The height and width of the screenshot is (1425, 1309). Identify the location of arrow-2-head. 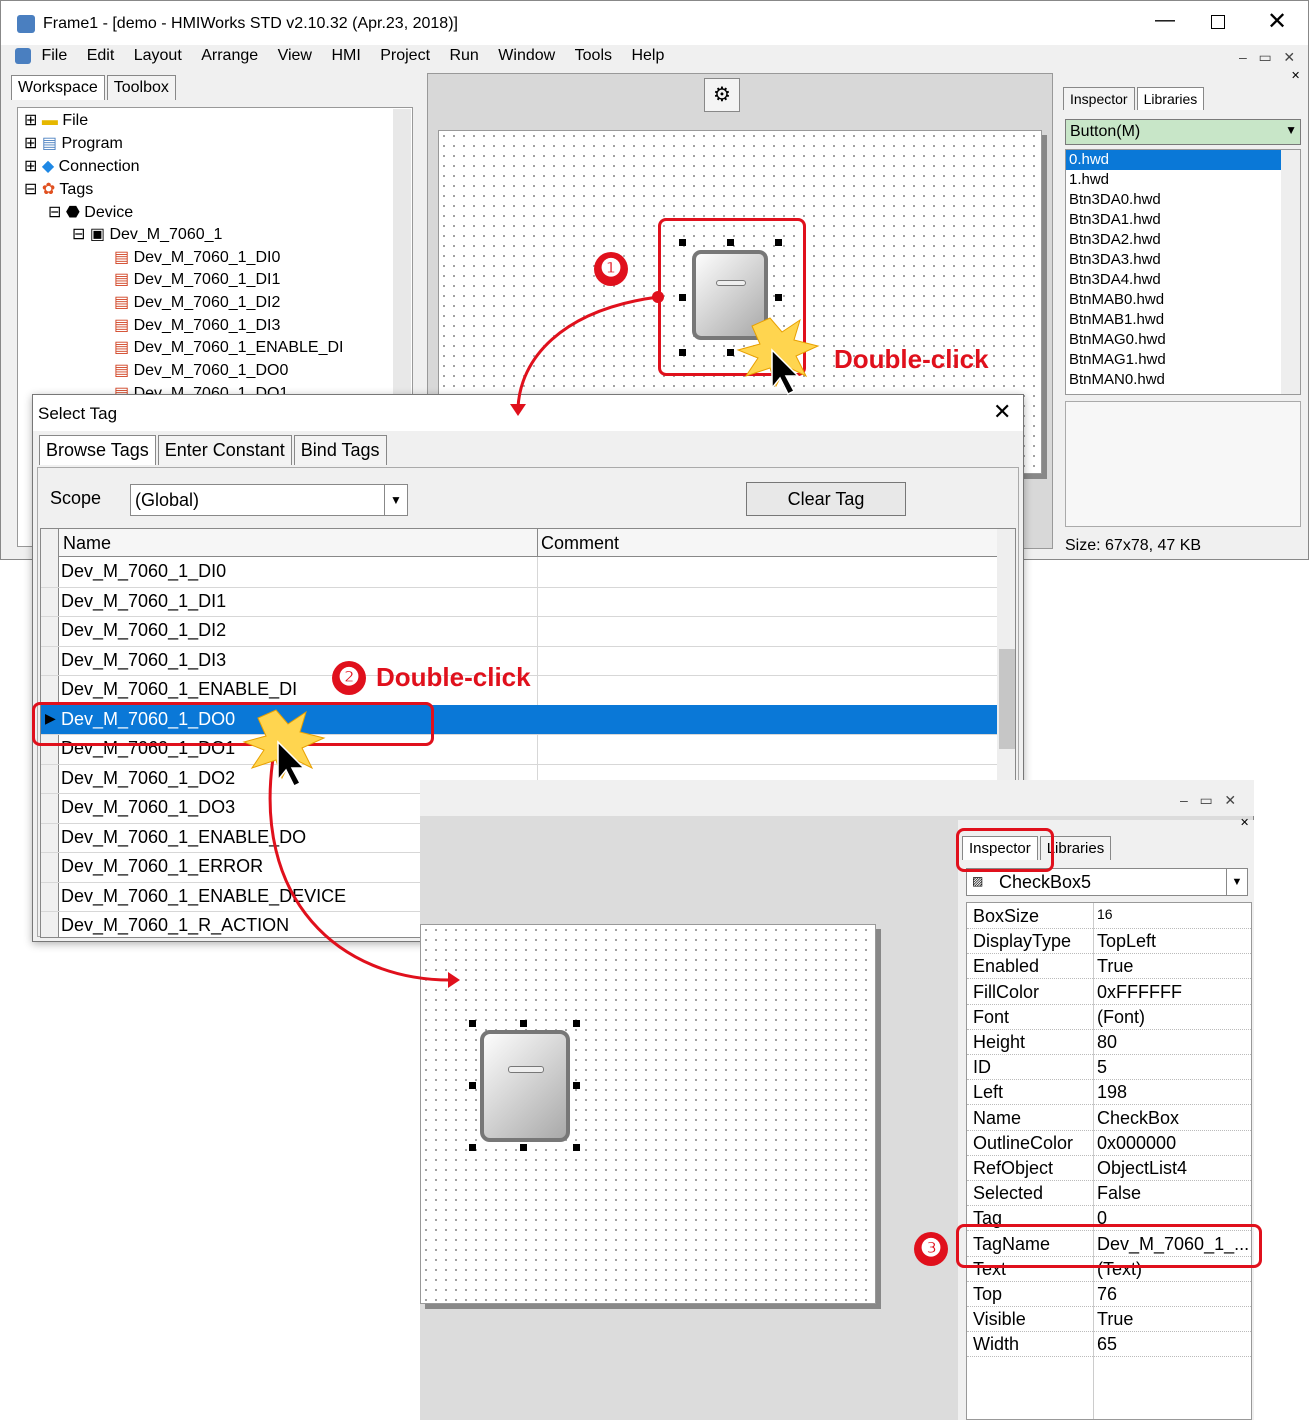
(454, 980).